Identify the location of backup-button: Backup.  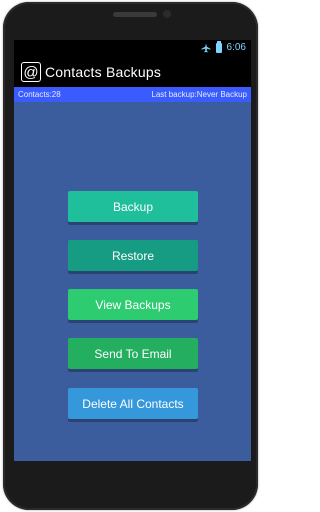
(133, 206).